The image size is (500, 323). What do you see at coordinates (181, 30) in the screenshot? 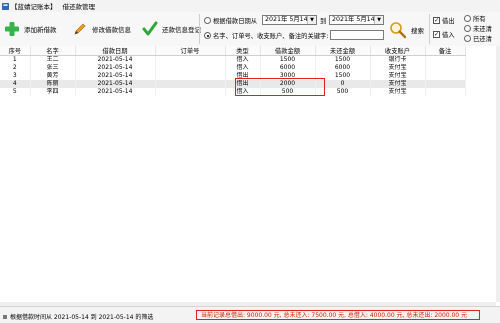
I see `return-register-label: 还款信息登记` at bounding box center [181, 30].